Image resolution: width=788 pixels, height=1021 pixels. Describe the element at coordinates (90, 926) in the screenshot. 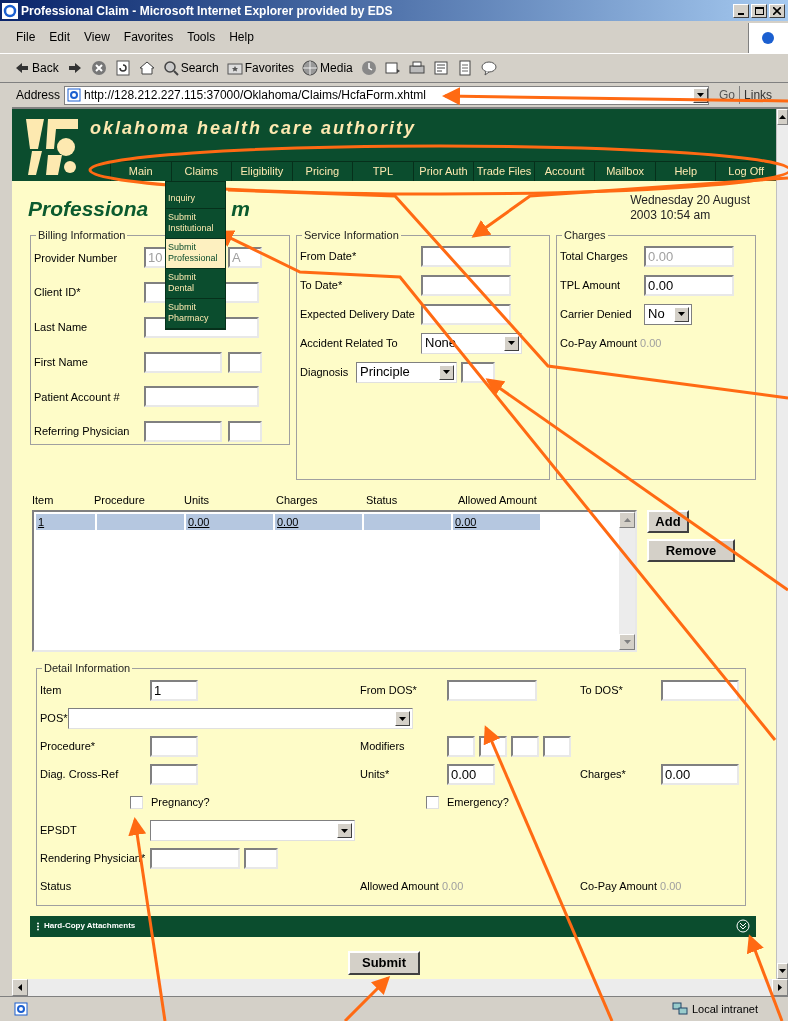

I see `section-title: Hard-Copy Attachments` at that location.